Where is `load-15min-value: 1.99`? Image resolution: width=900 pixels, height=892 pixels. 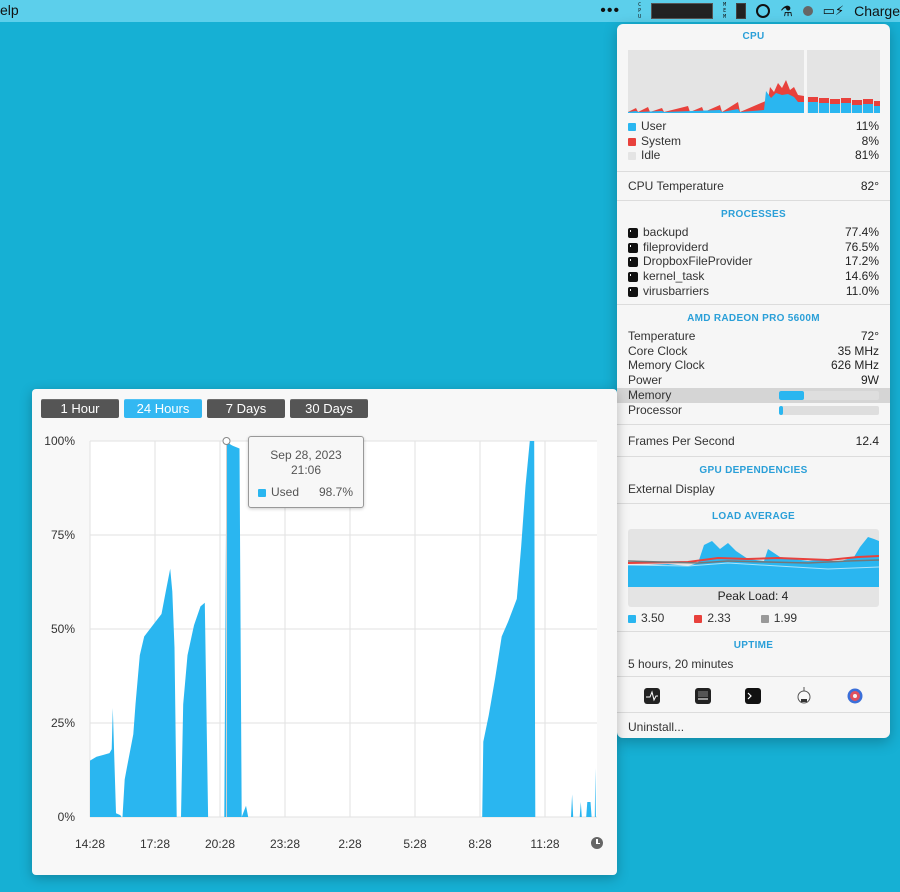
load-15min-value: 1.99 is located at coordinates (785, 618).